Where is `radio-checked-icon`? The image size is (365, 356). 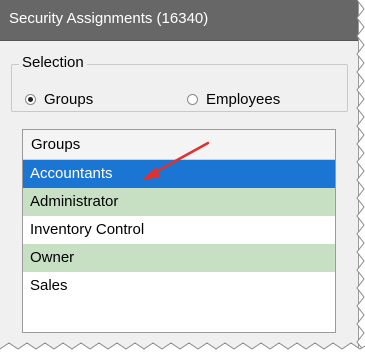
radio-checked-icon is located at coordinates (30, 99).